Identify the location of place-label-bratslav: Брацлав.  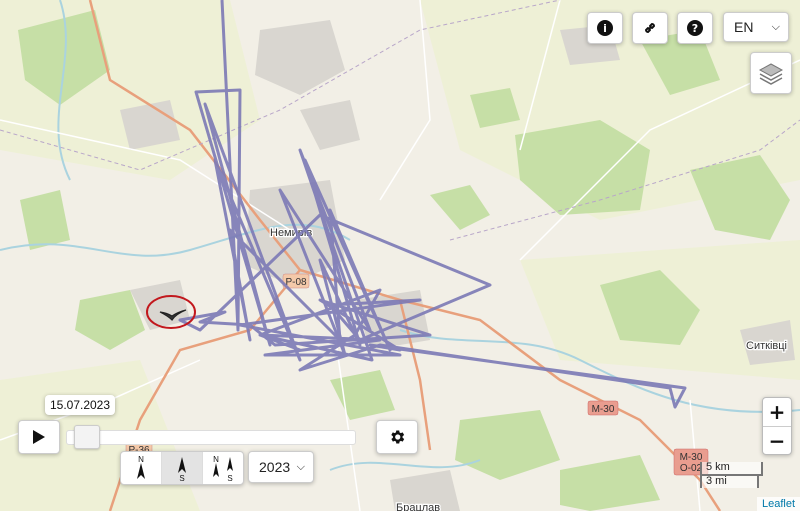
(418, 506).